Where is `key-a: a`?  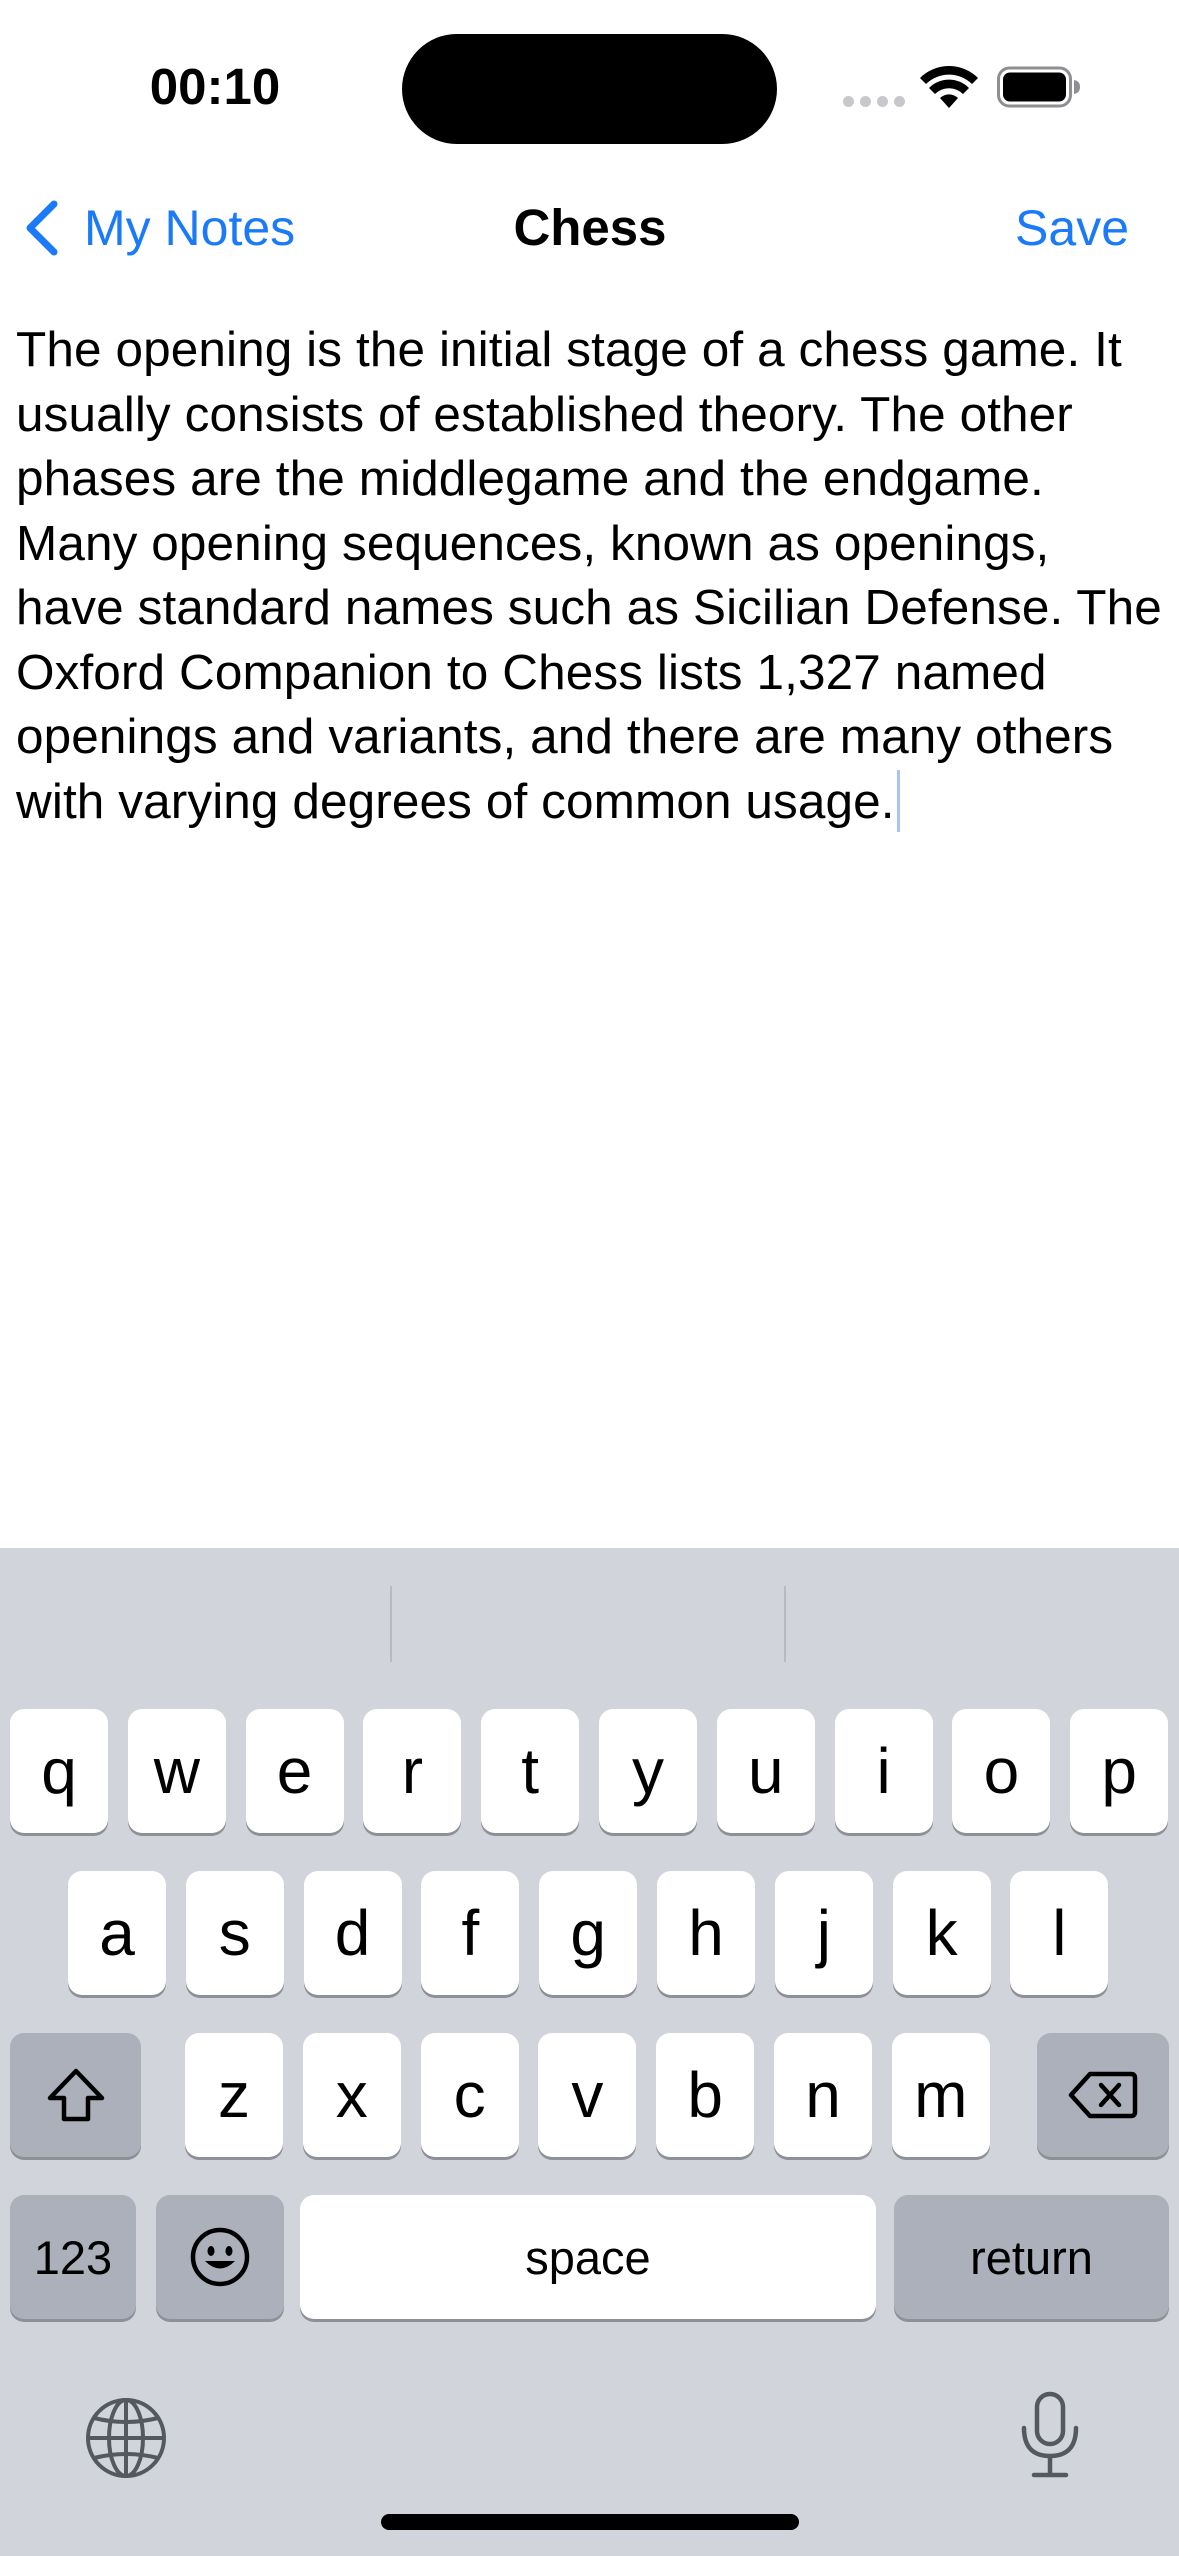
key-a: a is located at coordinates (117, 1933).